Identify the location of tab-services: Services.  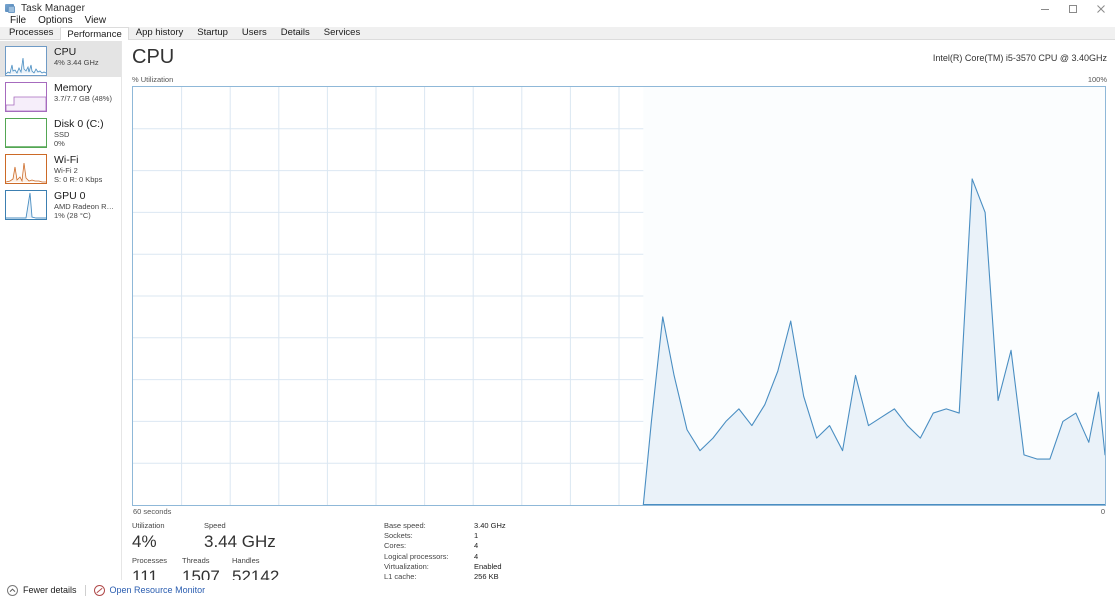
(342, 32).